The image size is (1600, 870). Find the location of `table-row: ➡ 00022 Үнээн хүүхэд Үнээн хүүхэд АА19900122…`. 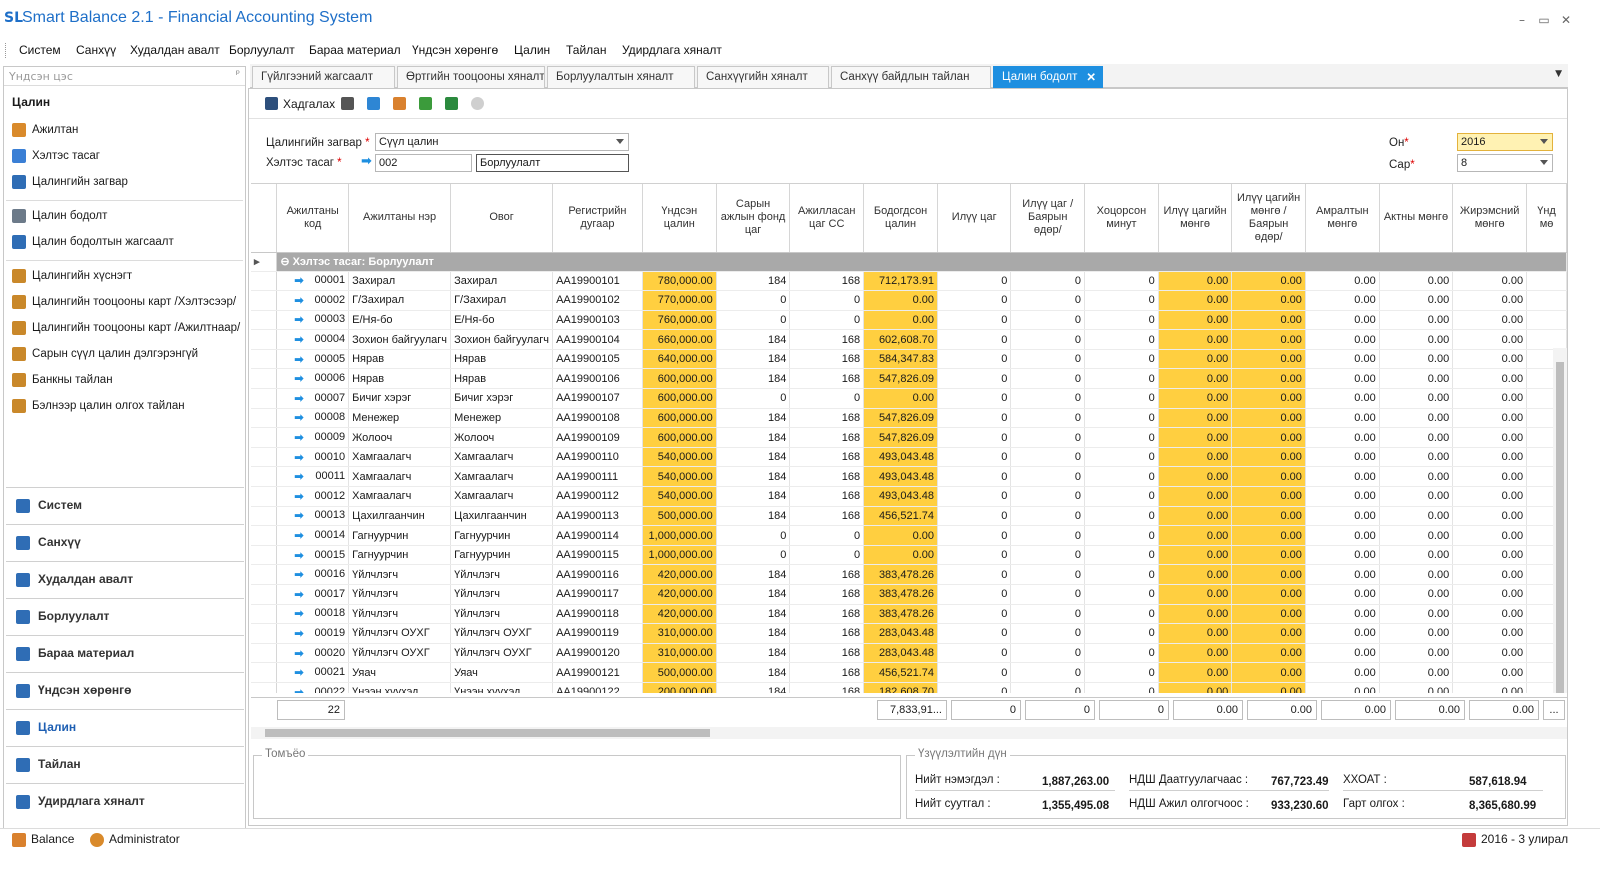

table-row: ➡ 00022 Үнээн хүүхэд Үнээн хүүхэд АА19900122… is located at coordinates (909, 687).